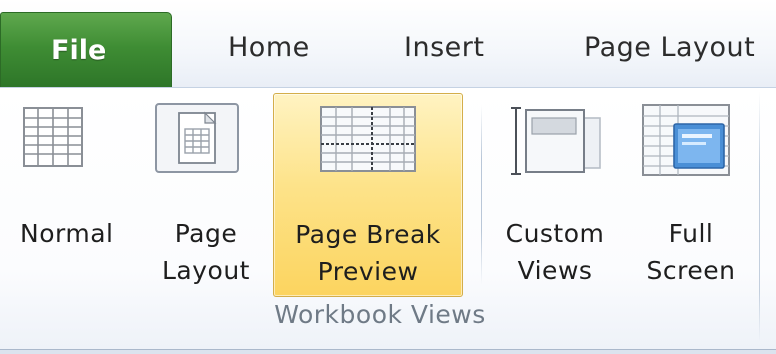  Describe the element at coordinates (53, 137) in the screenshot. I see `normal-view-icon` at that location.